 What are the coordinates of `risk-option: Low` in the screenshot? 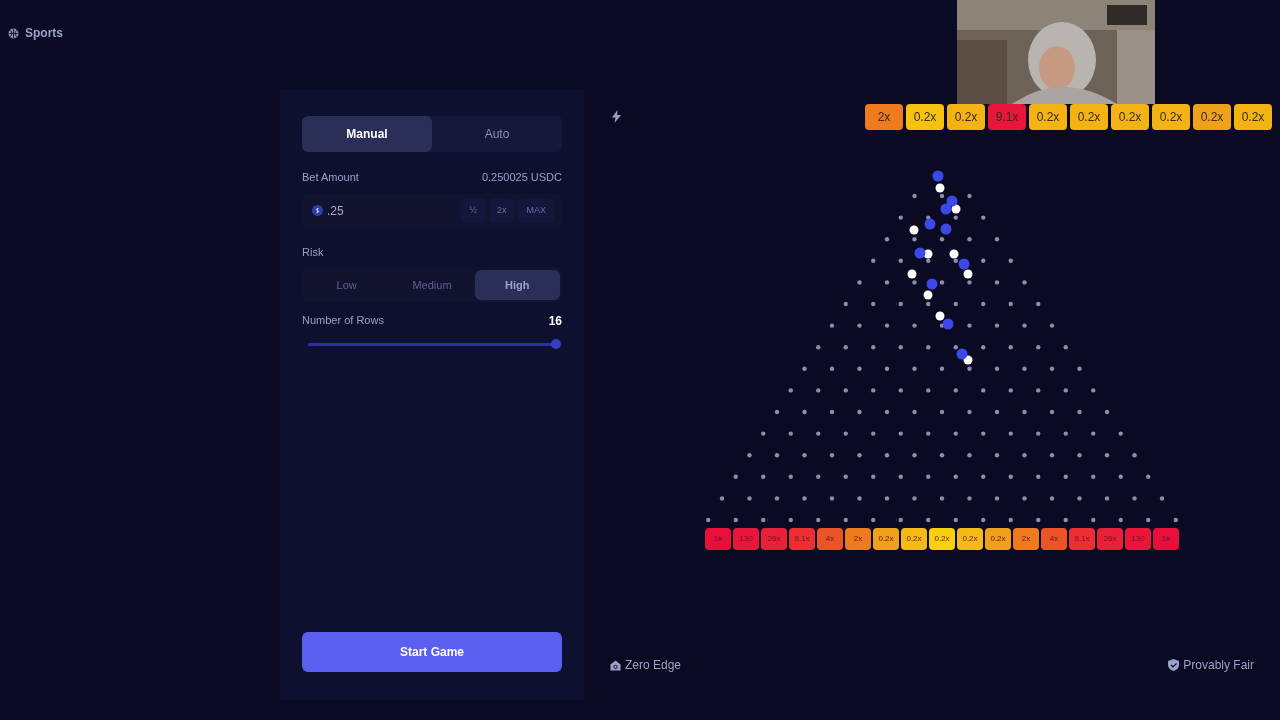 It's located at (347, 285).